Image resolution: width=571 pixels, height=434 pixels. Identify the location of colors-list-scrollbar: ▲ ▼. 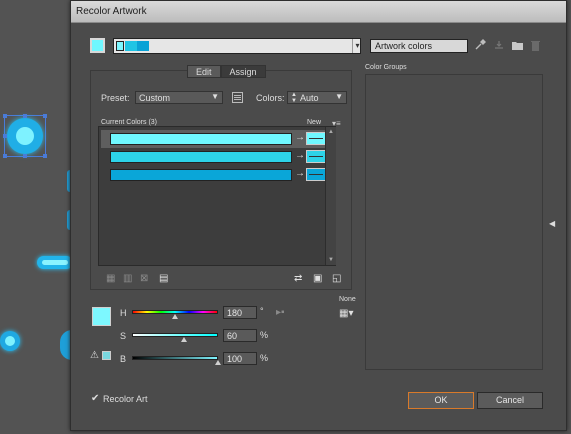
(330, 196).